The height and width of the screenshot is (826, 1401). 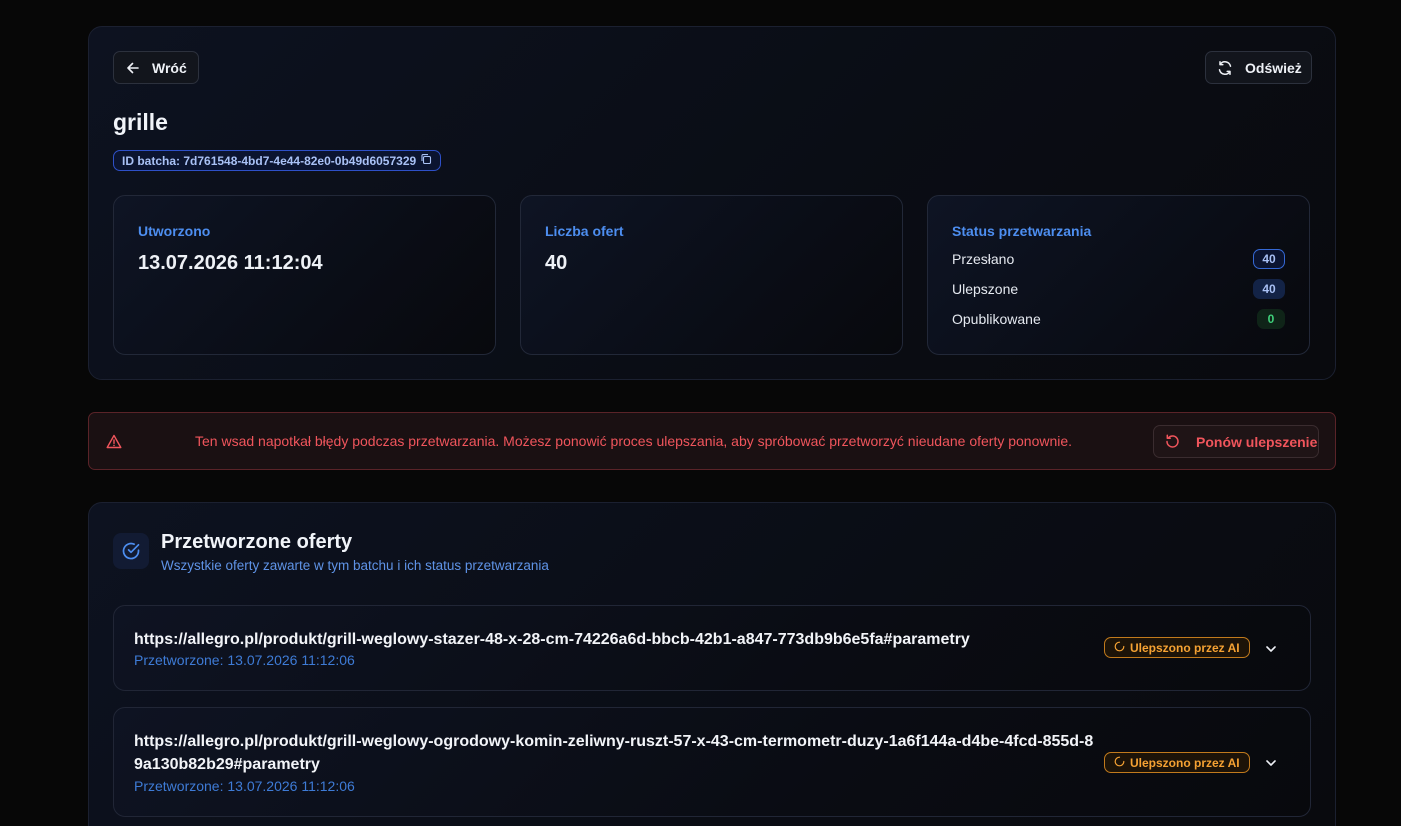 I want to click on status-published-count: 0, so click(x=1271, y=319).